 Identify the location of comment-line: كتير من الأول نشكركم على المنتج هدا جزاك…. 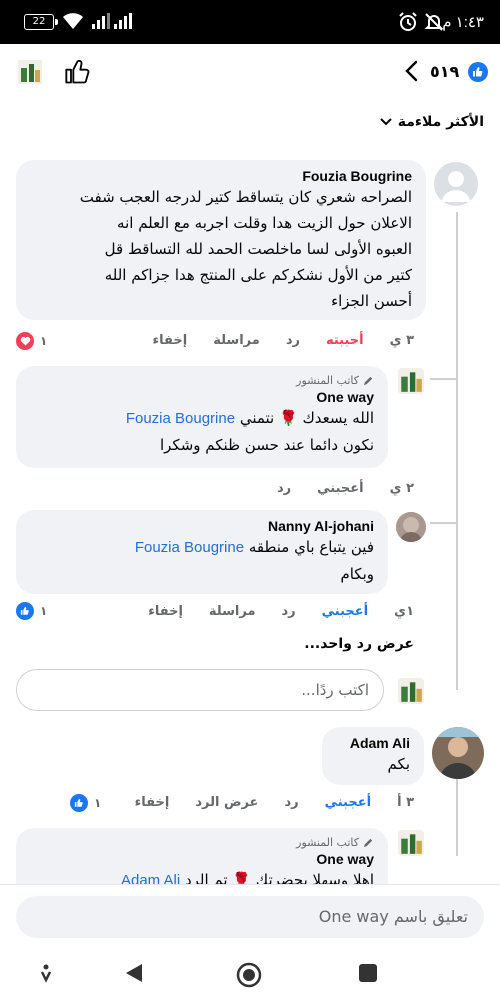
(258, 275).